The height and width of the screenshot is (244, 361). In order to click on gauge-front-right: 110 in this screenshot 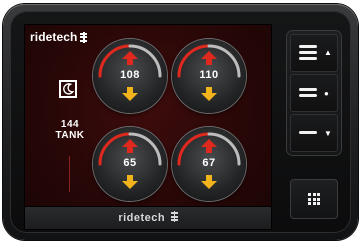, I will do `click(209, 76)`.